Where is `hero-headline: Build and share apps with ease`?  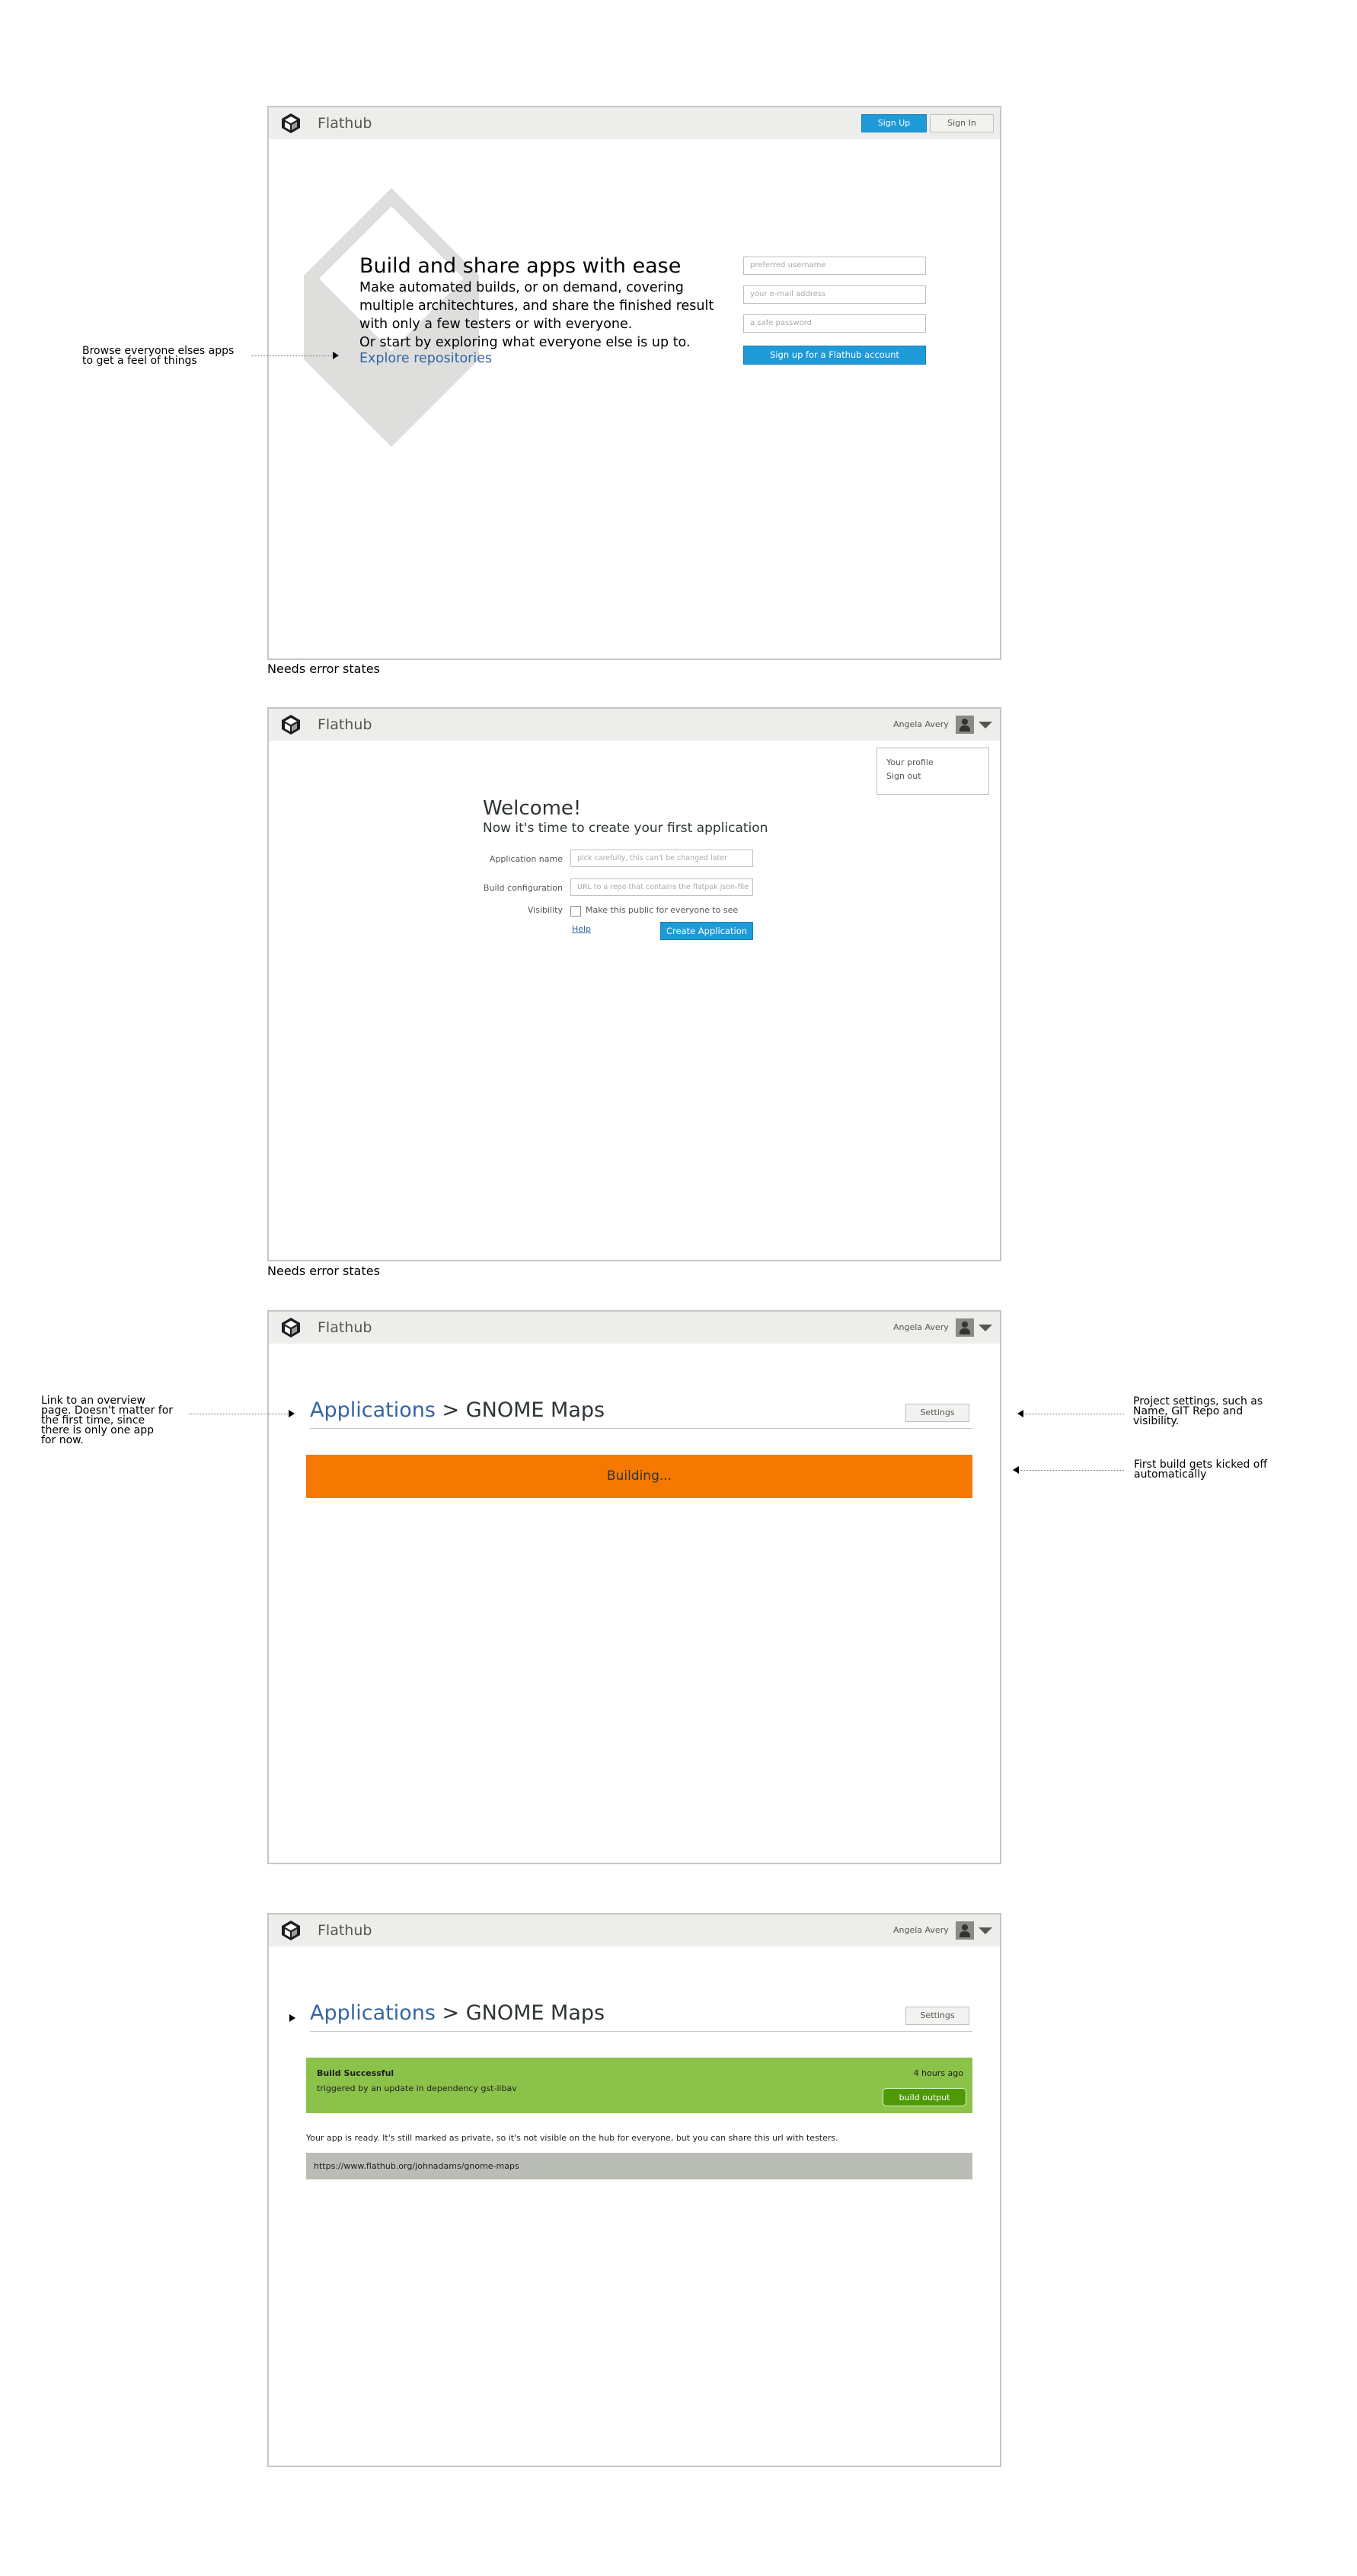 hero-headline: Build and share apps with ease is located at coordinates (521, 266).